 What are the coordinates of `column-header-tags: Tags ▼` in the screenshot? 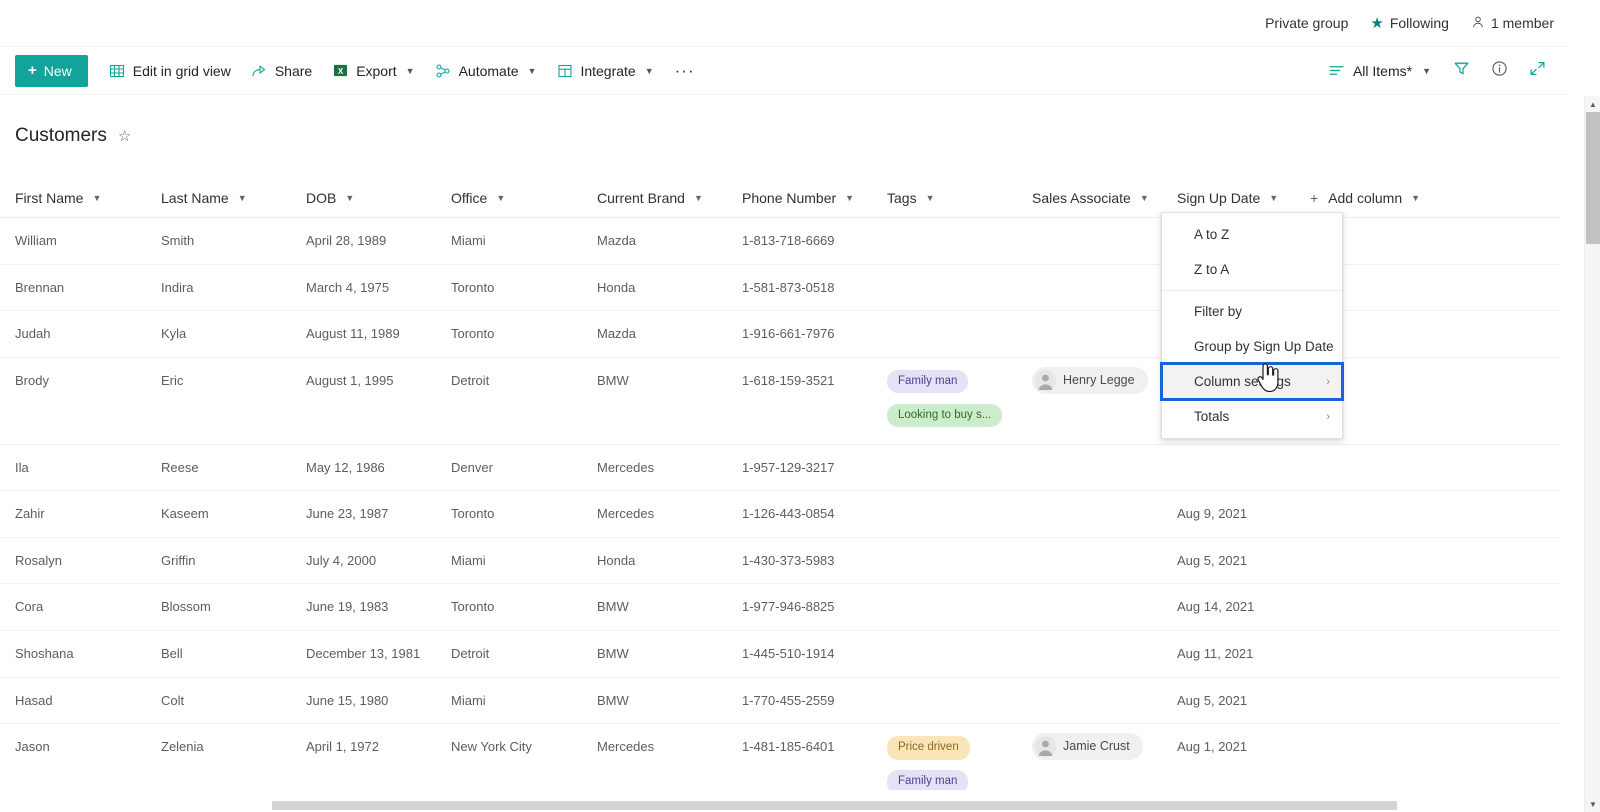 It's located at (944, 197).